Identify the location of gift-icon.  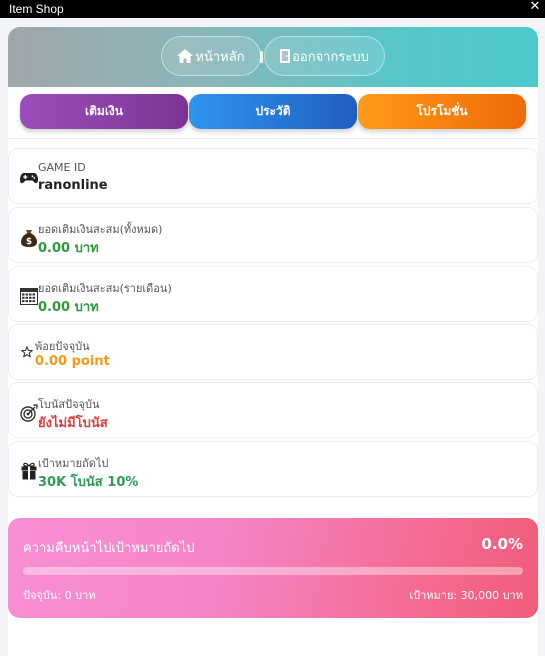
(29, 471).